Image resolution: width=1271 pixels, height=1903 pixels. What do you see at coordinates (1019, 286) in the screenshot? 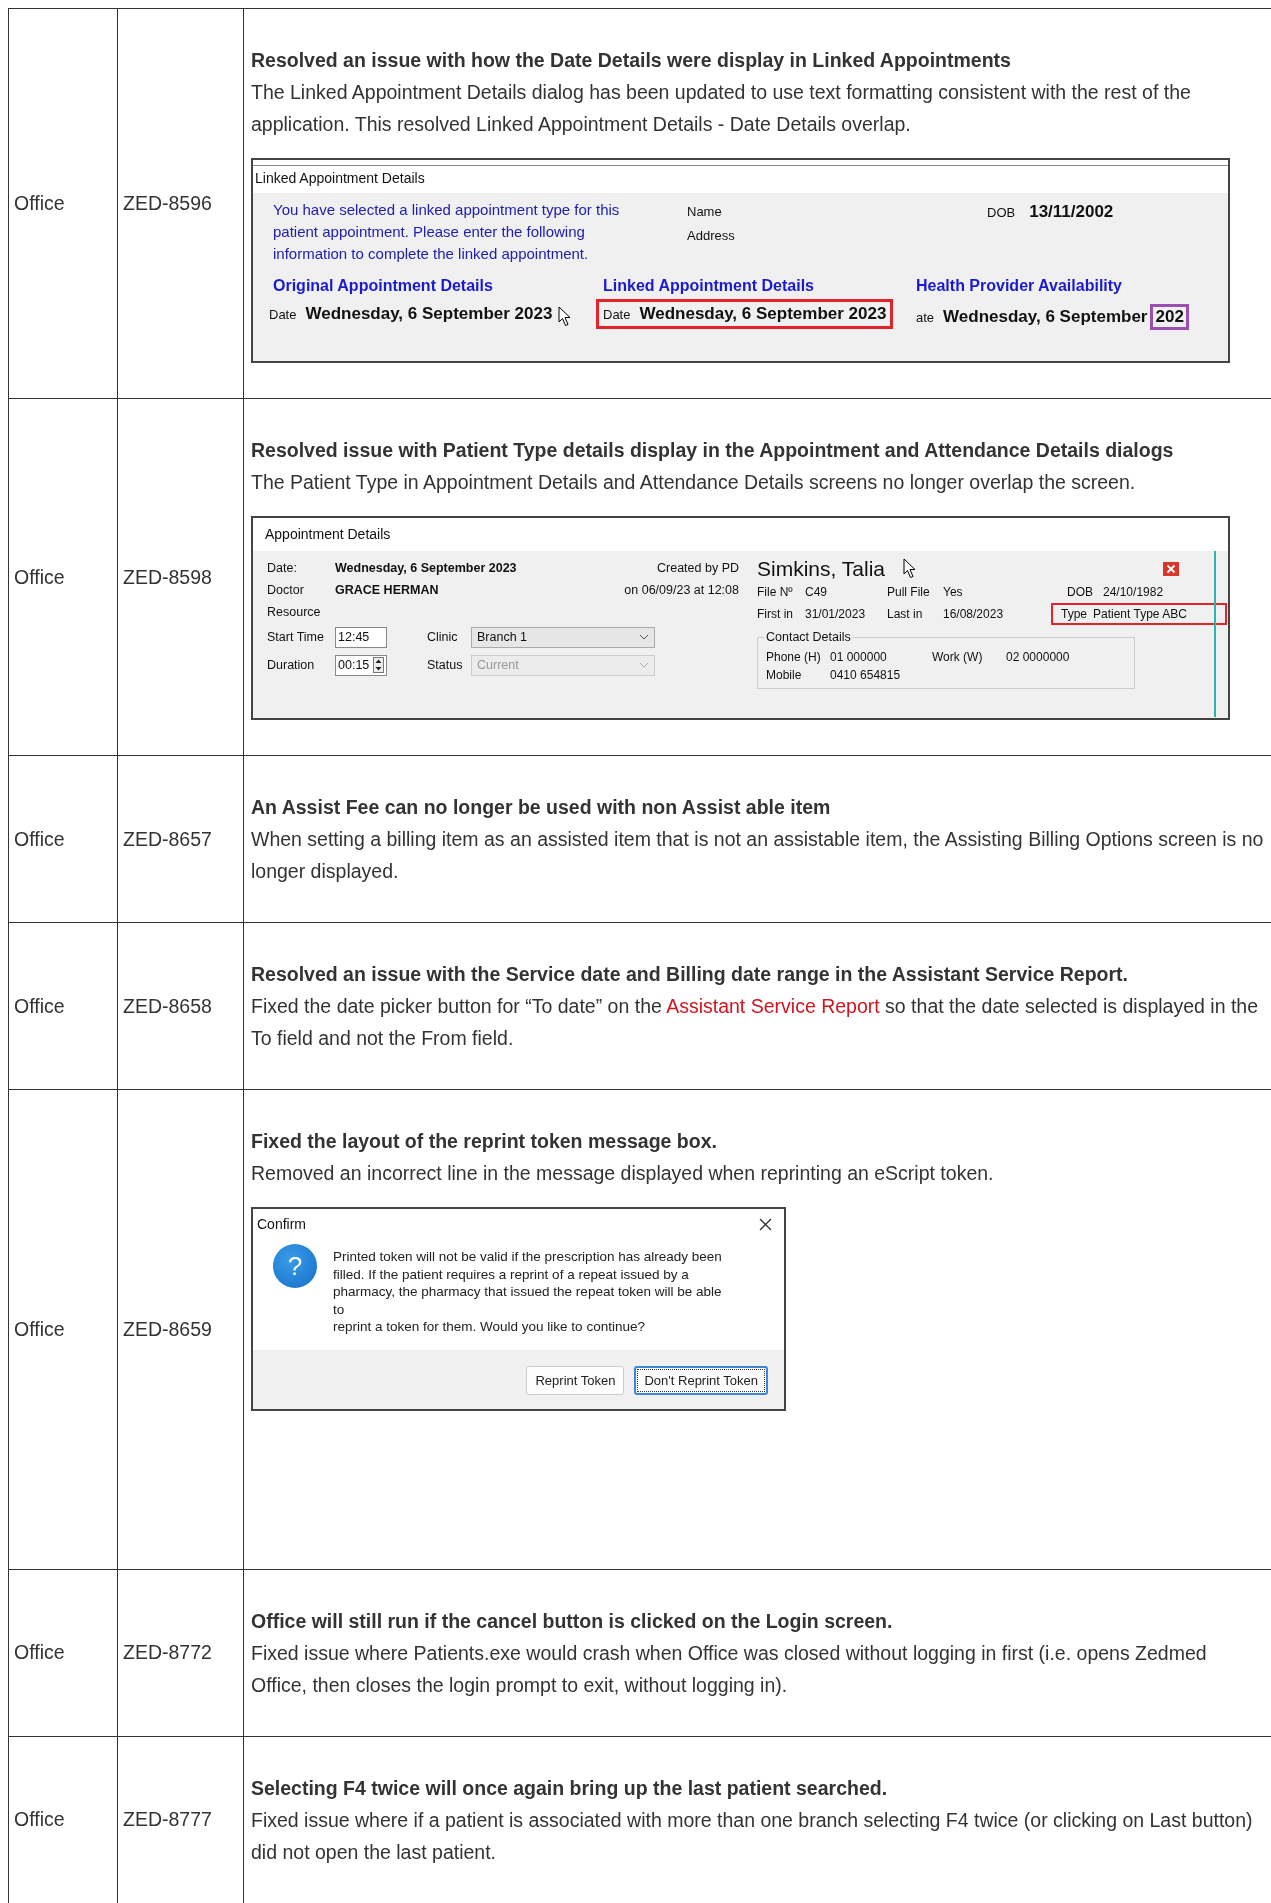
I see `section-heading: Health Provider Availability` at bounding box center [1019, 286].